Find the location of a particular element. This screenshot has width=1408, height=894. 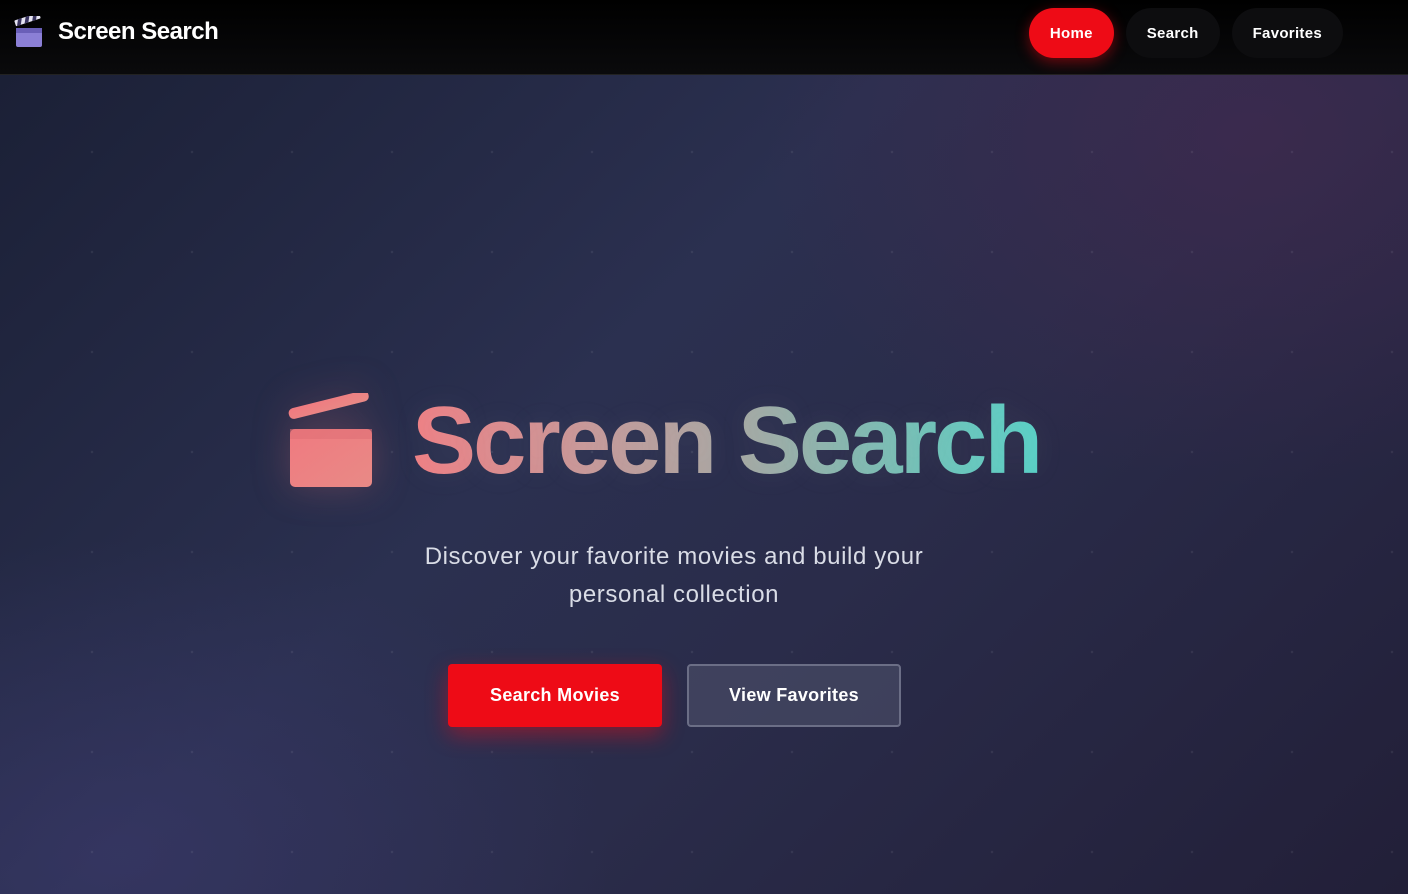

search-movies-button: Search Movies is located at coordinates (555, 695).